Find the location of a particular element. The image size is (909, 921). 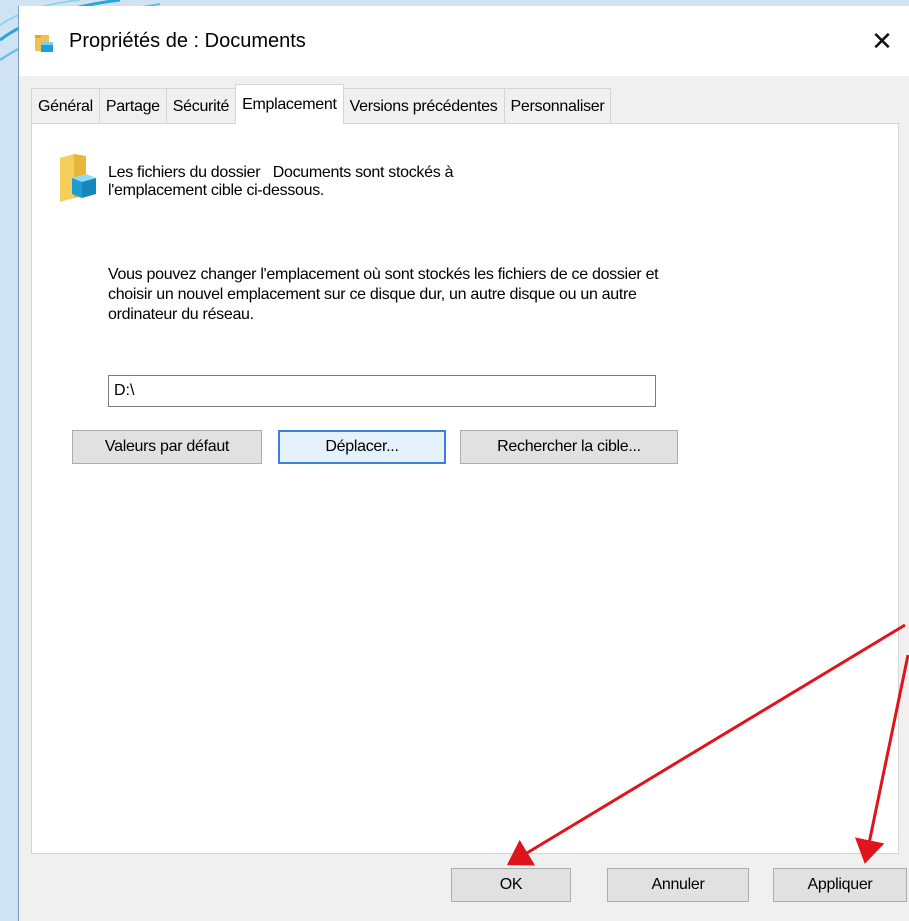

close-button: ✕ is located at coordinates (881, 41).